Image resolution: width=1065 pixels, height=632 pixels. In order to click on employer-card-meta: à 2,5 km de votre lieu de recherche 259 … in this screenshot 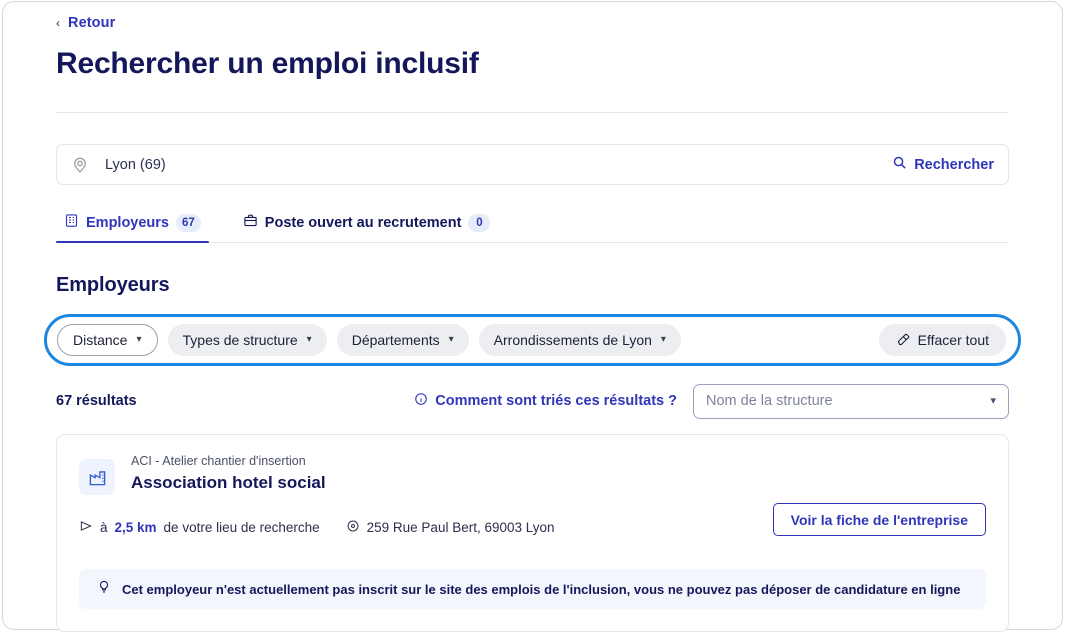, I will do `click(532, 523)`.